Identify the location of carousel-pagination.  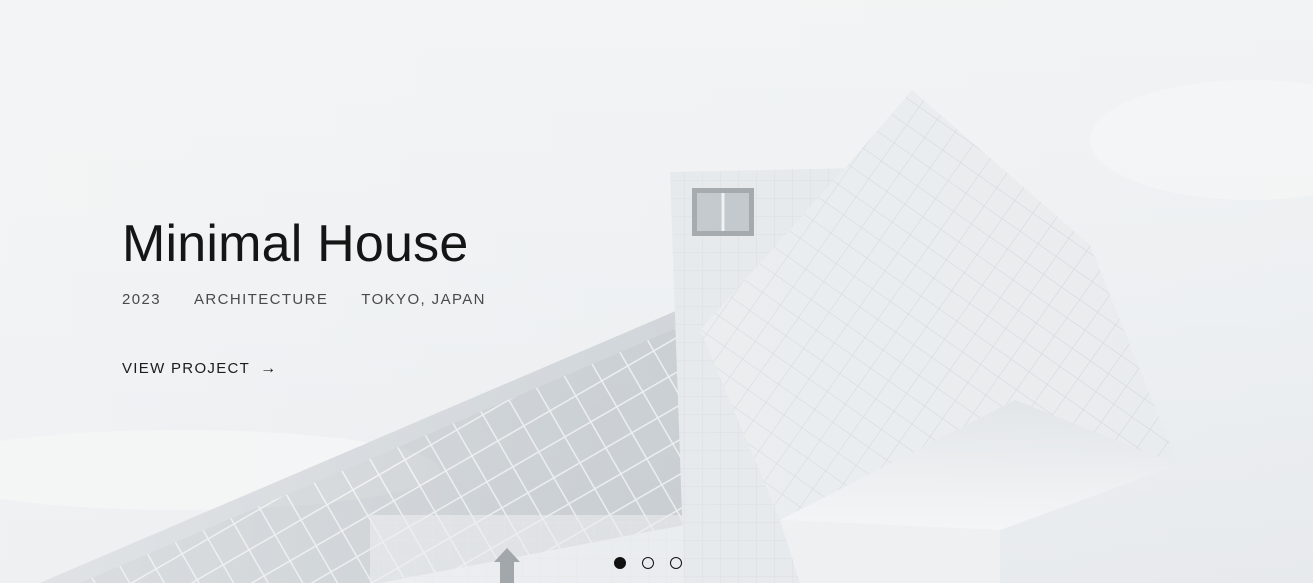
(648, 563).